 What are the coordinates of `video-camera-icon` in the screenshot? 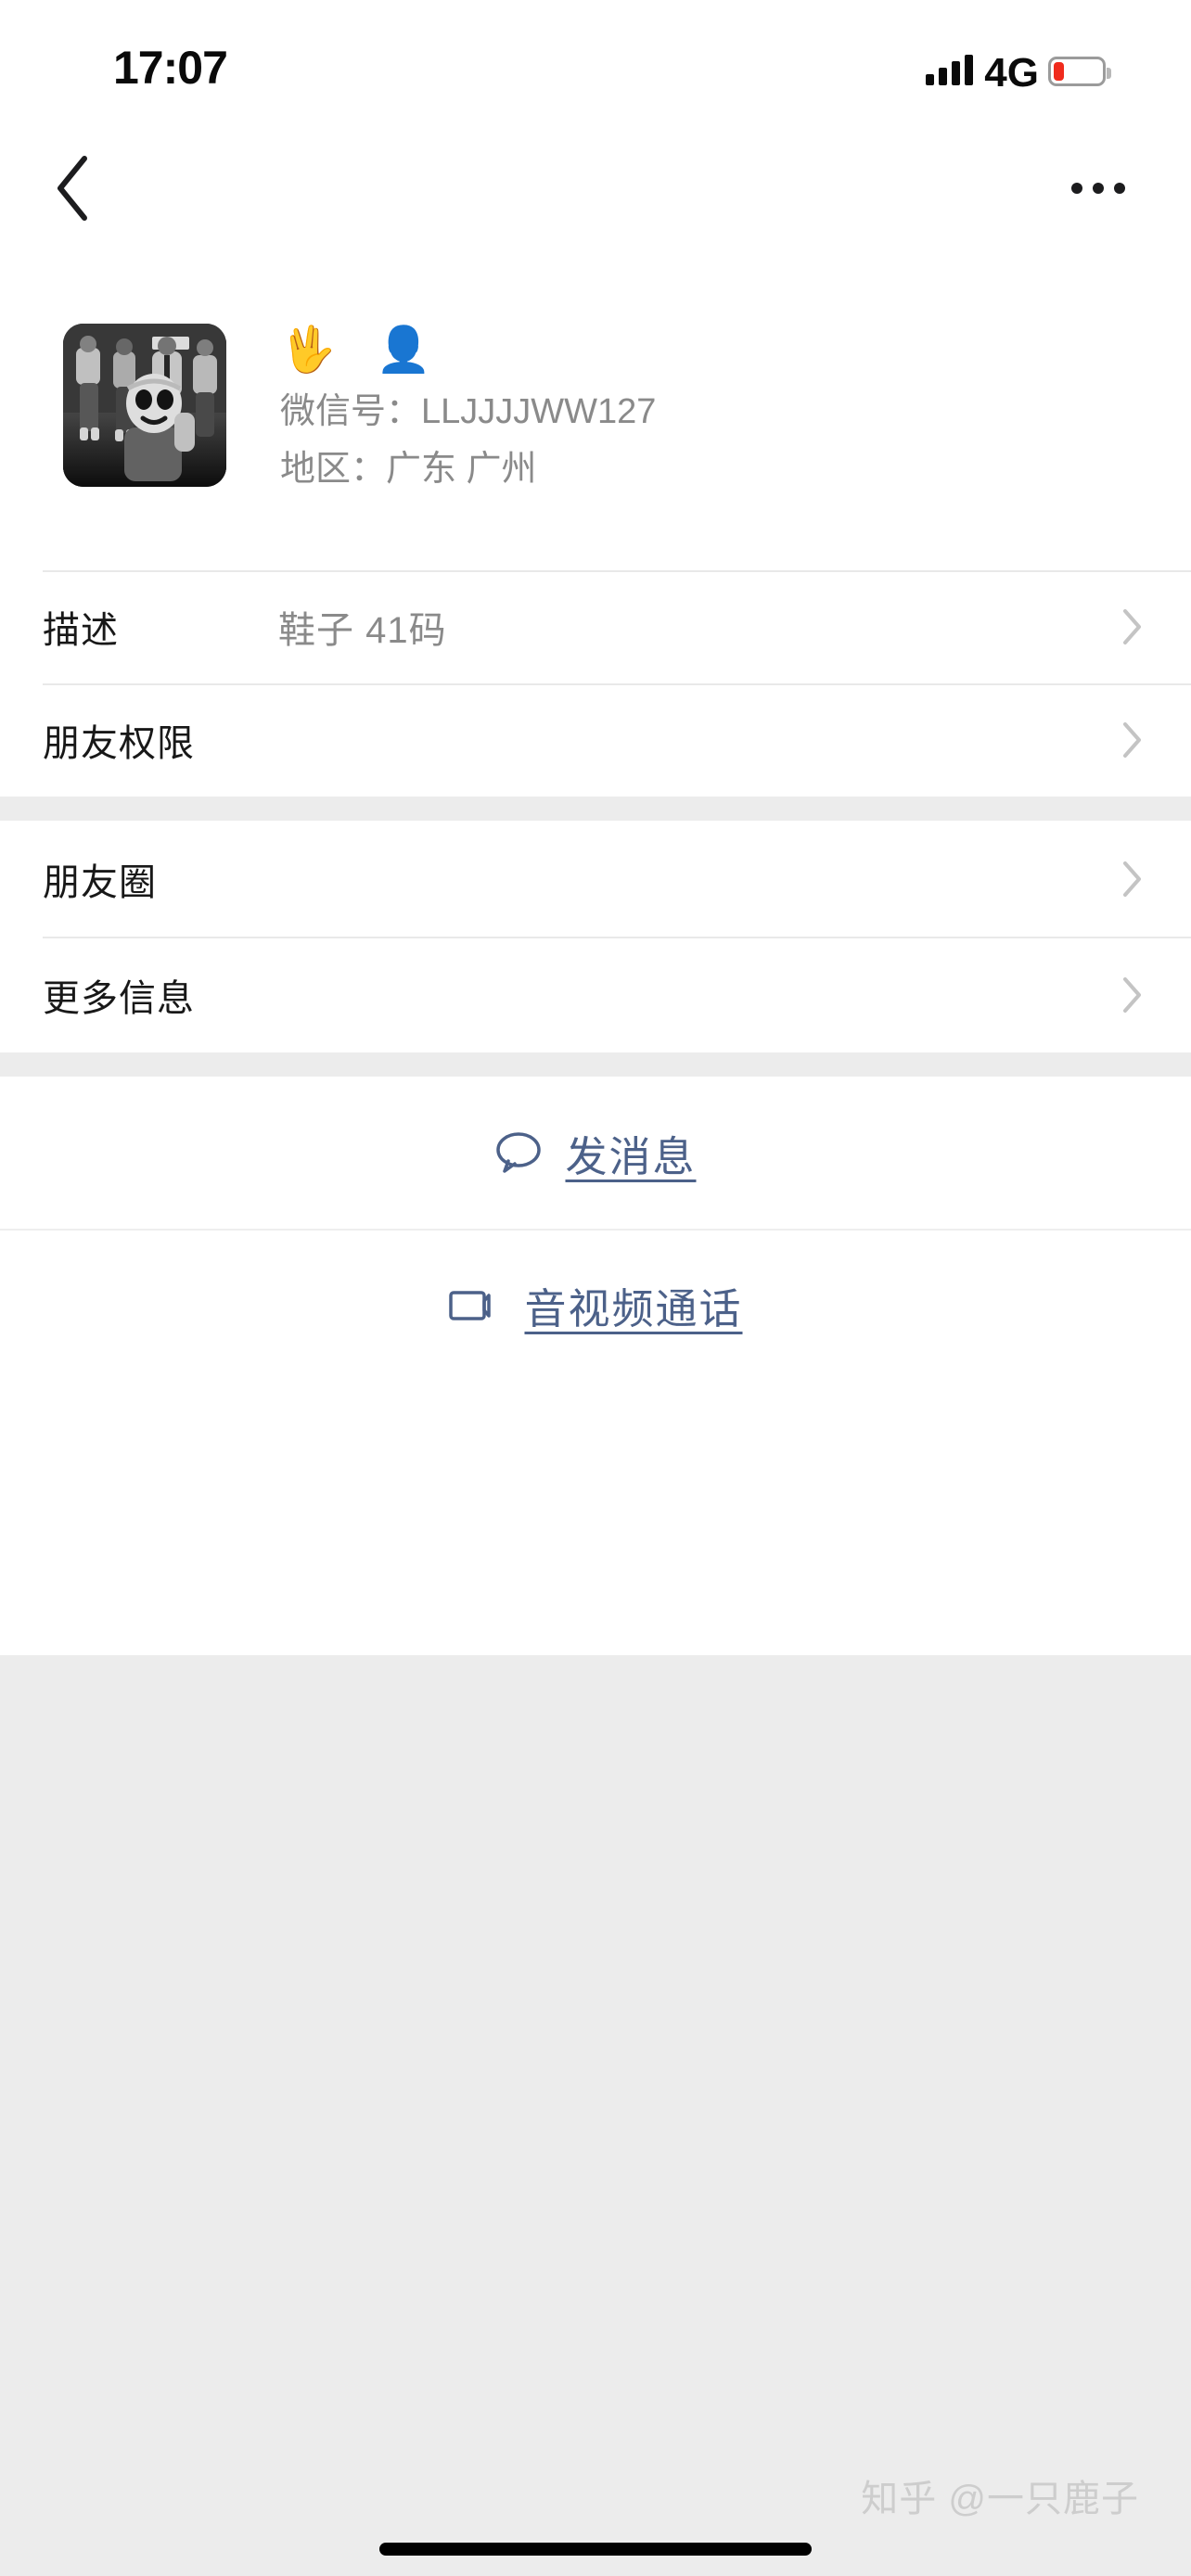 It's located at (475, 1304).